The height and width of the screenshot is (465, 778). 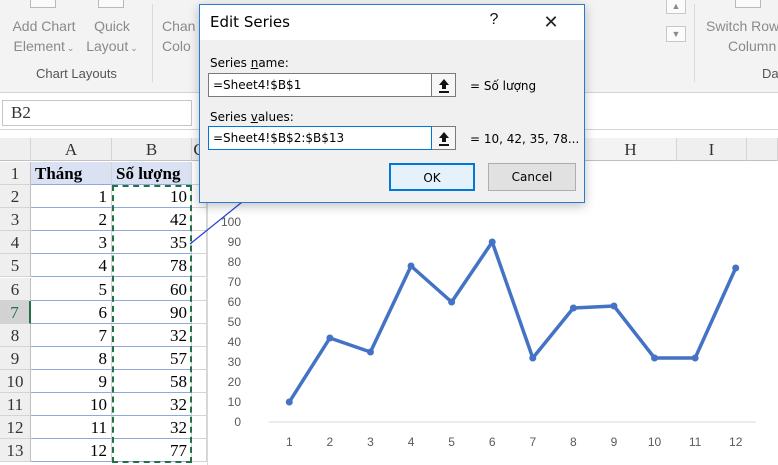 What do you see at coordinates (179, 26) in the screenshot?
I see `change-colors-label-1: Chan` at bounding box center [179, 26].